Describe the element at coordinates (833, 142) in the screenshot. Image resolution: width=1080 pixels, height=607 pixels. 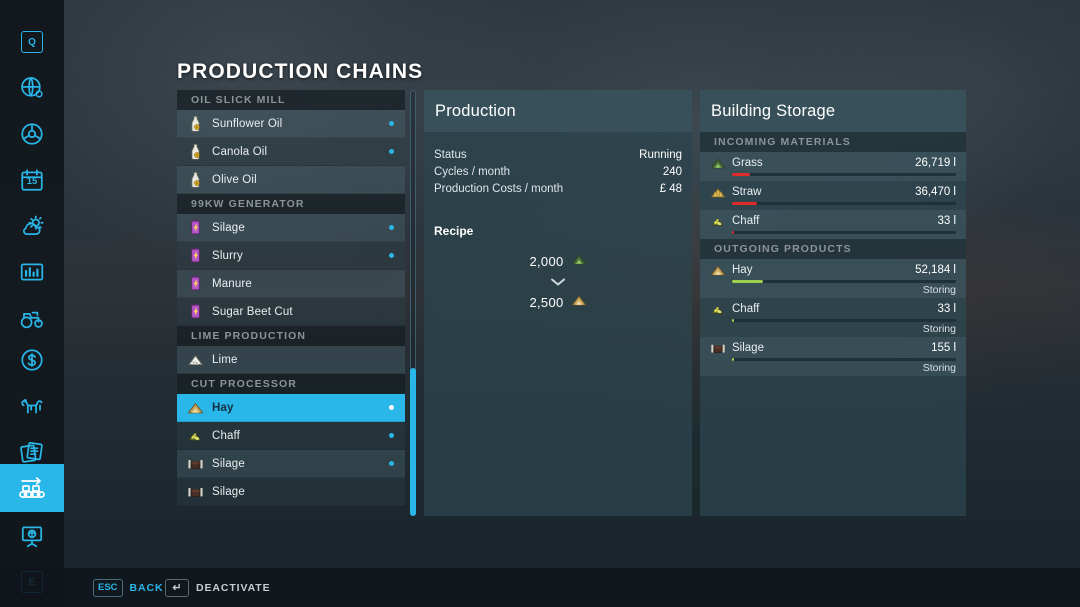
I see `storage-section-header: INCOMING MATERIALS` at that location.